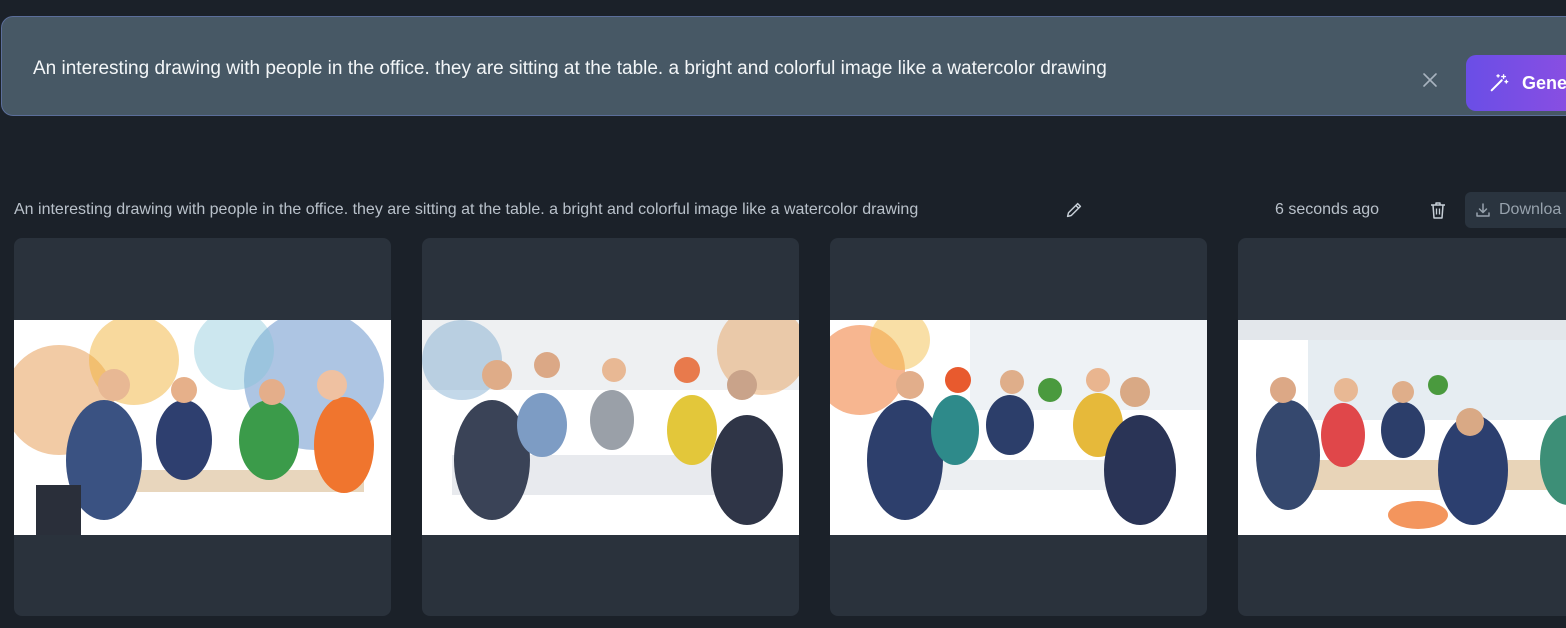 The image size is (1566, 628). What do you see at coordinates (1516, 83) in the screenshot?
I see `generate-button: Gene` at bounding box center [1516, 83].